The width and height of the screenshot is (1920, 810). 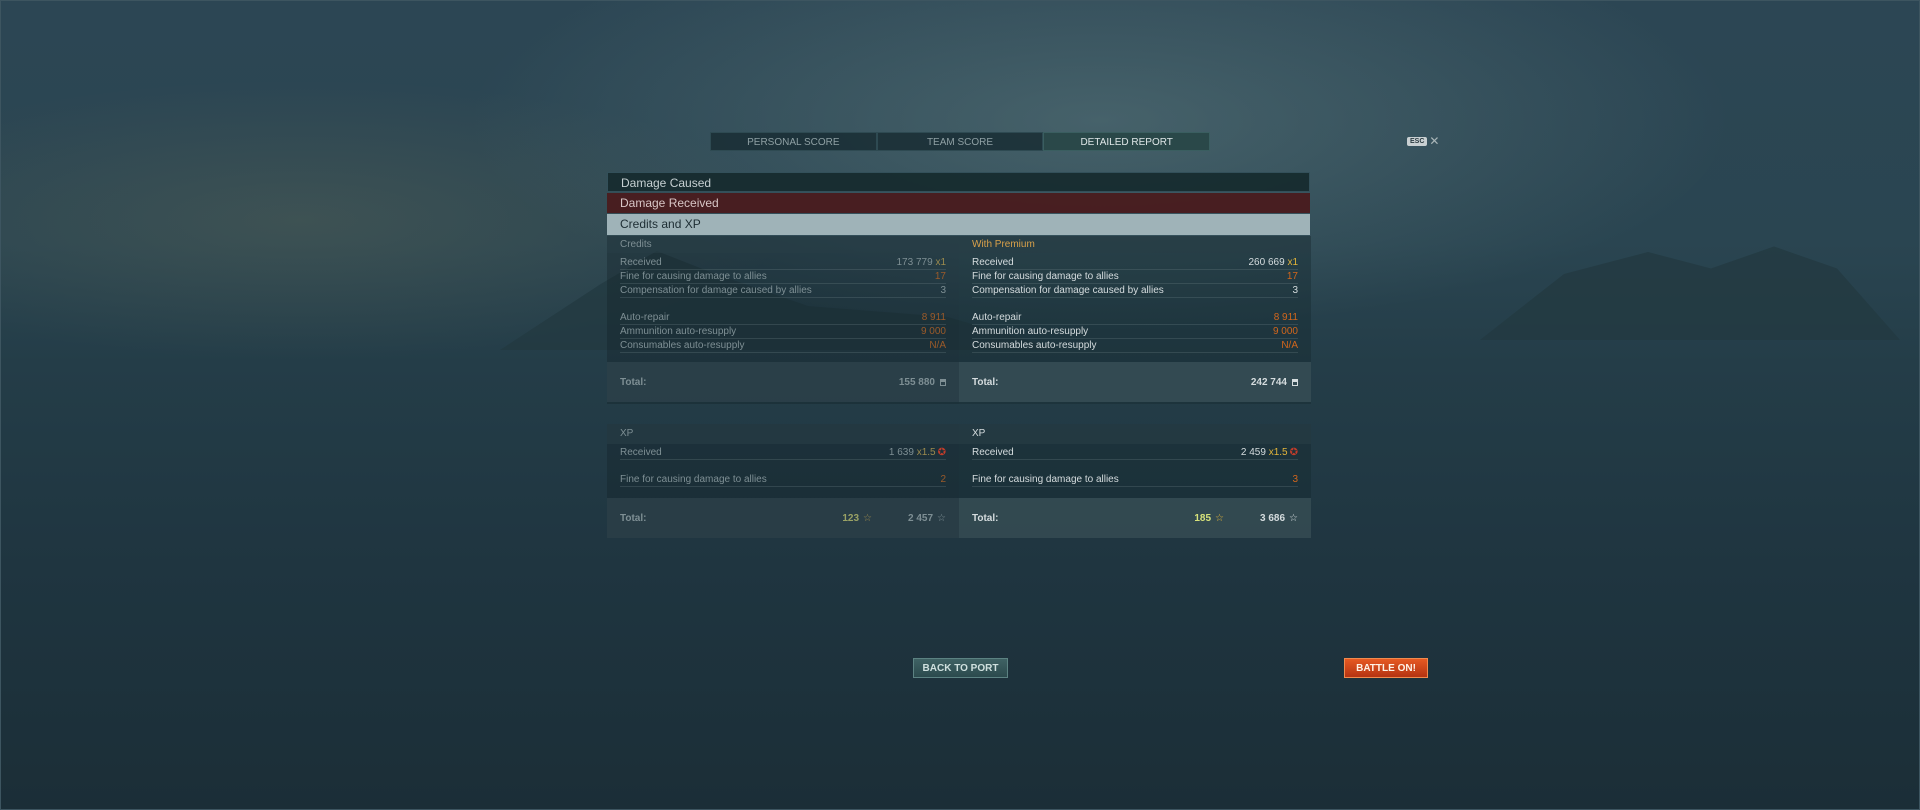 I want to click on section-damage-caused: Damage Caused, so click(x=958, y=182).